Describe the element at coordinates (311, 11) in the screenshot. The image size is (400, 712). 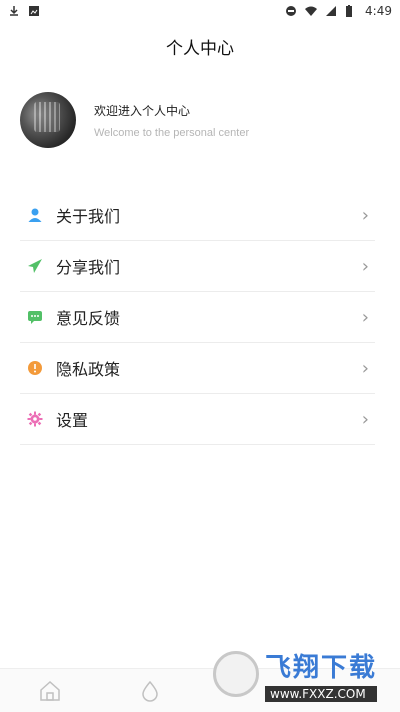
I see `wifi-icon` at that location.